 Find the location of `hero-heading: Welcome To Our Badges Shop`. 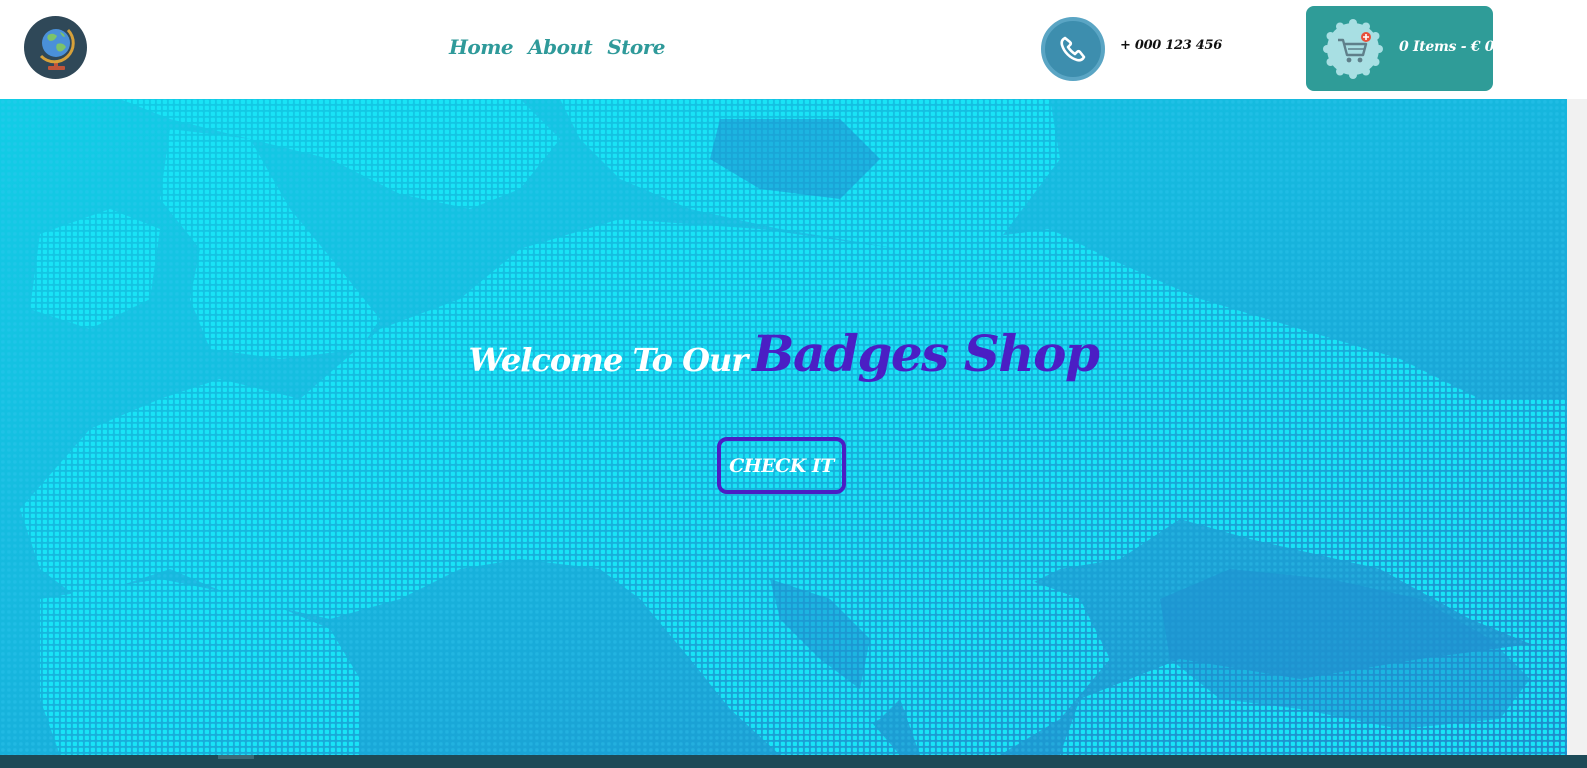

hero-heading: Welcome To Our Badges Shop is located at coordinates (783, 353).